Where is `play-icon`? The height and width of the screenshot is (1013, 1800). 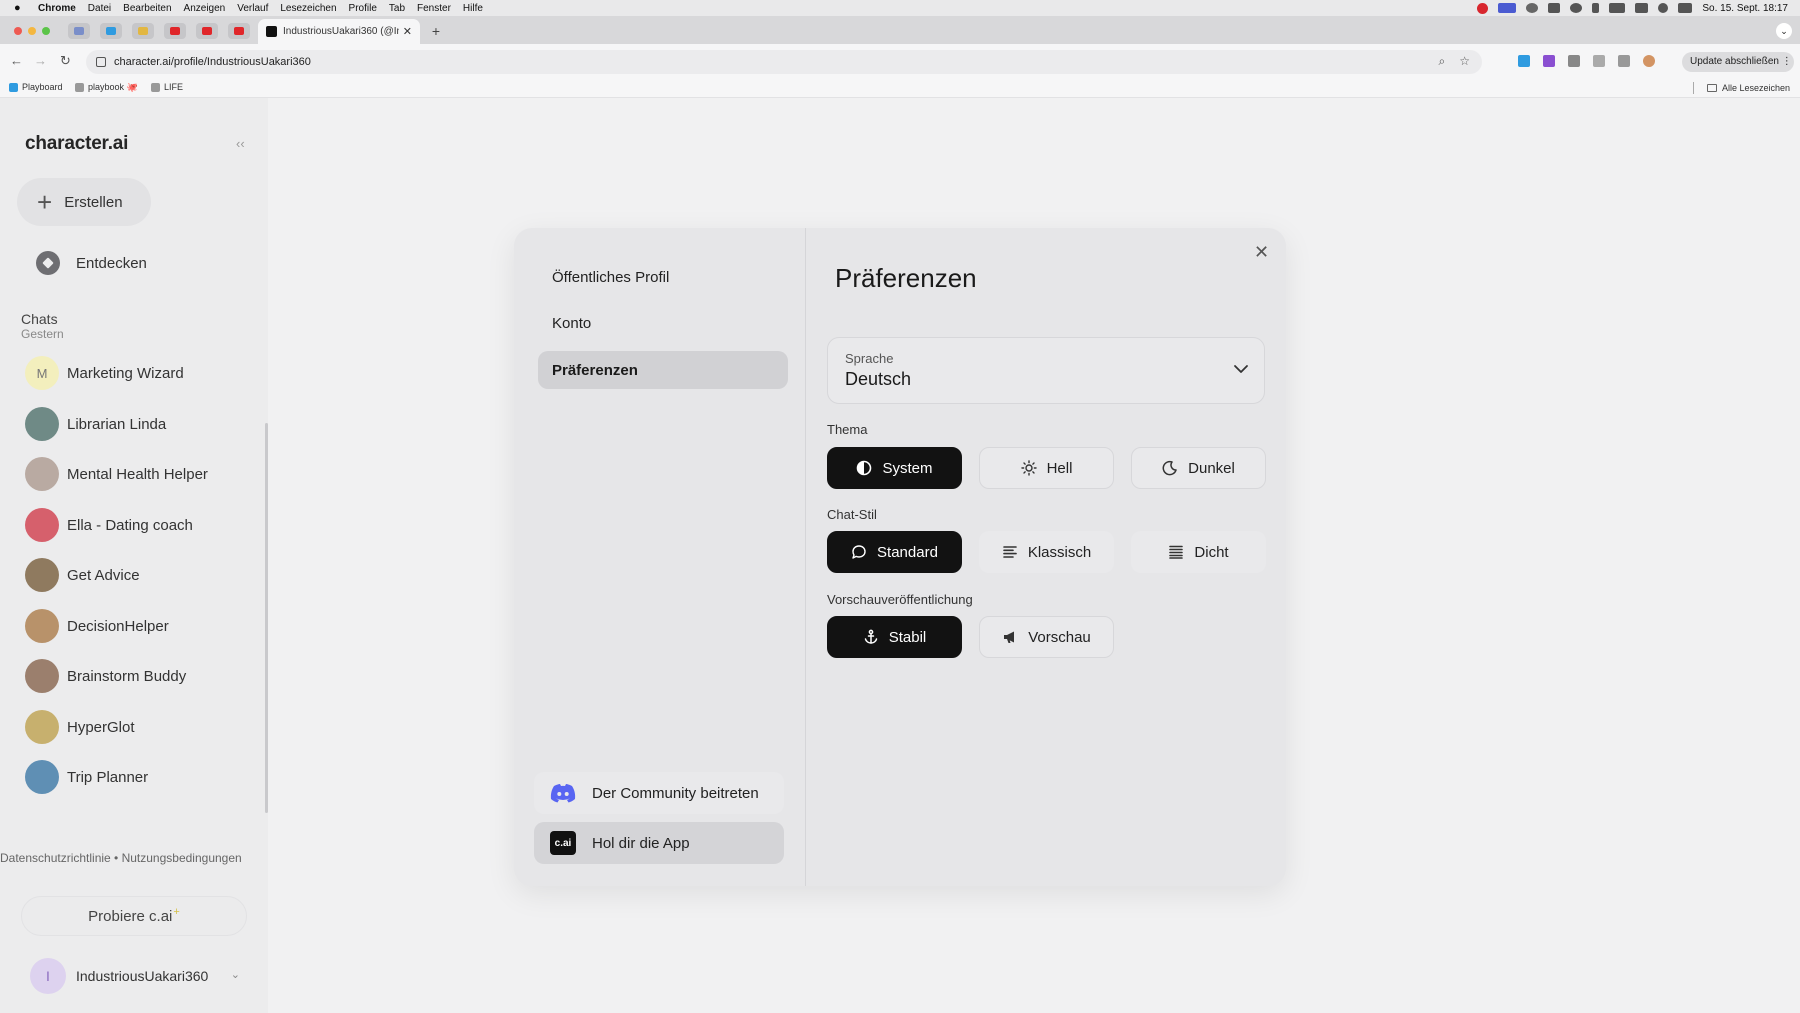 play-icon is located at coordinates (1576, 8).